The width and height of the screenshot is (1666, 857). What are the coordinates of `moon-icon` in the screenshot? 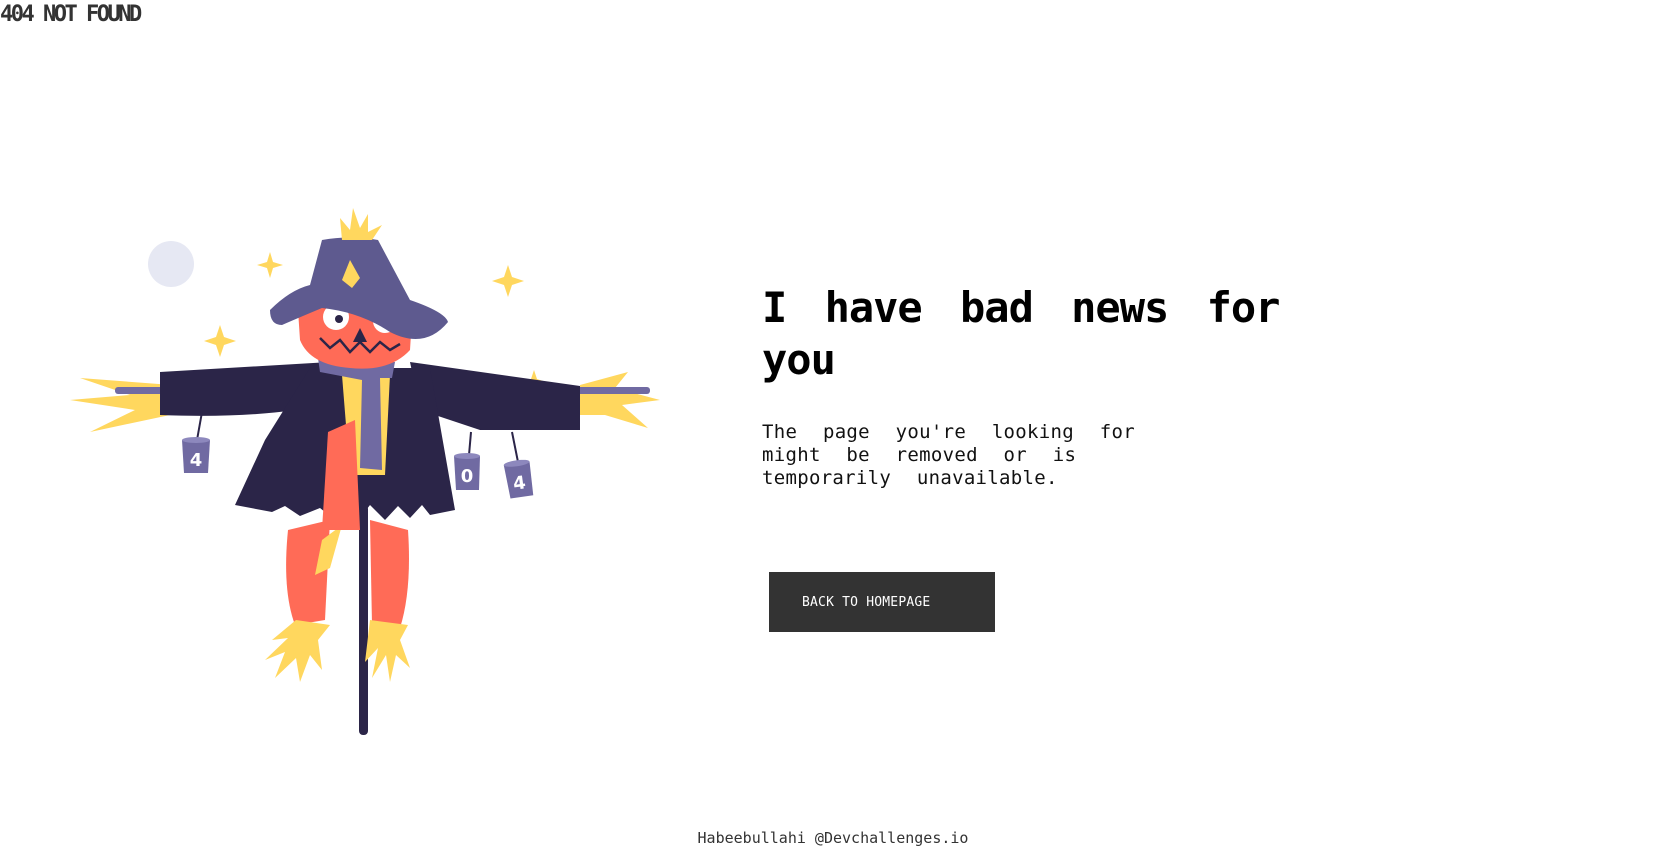 It's located at (171, 264).